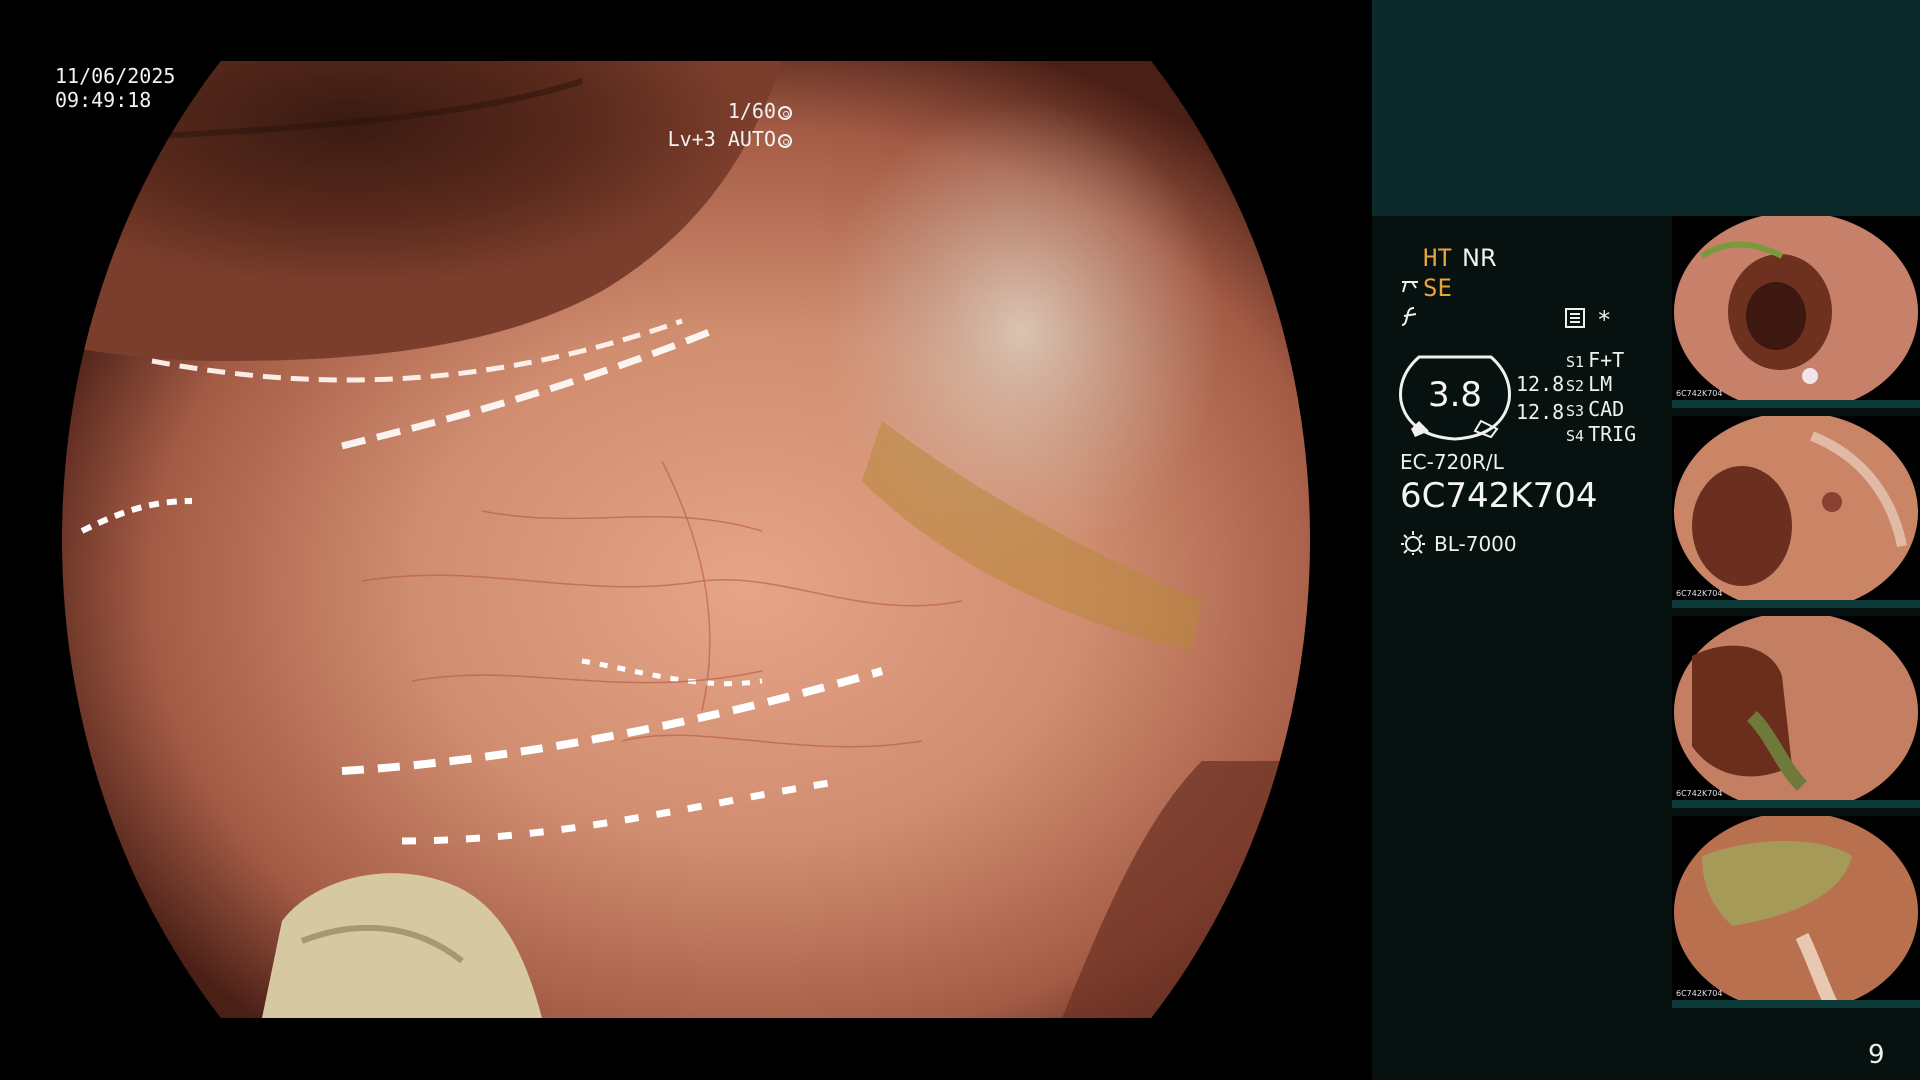 Image resolution: width=1920 pixels, height=1080 pixels. I want to click on se-indicator: SE, so click(1437, 288).